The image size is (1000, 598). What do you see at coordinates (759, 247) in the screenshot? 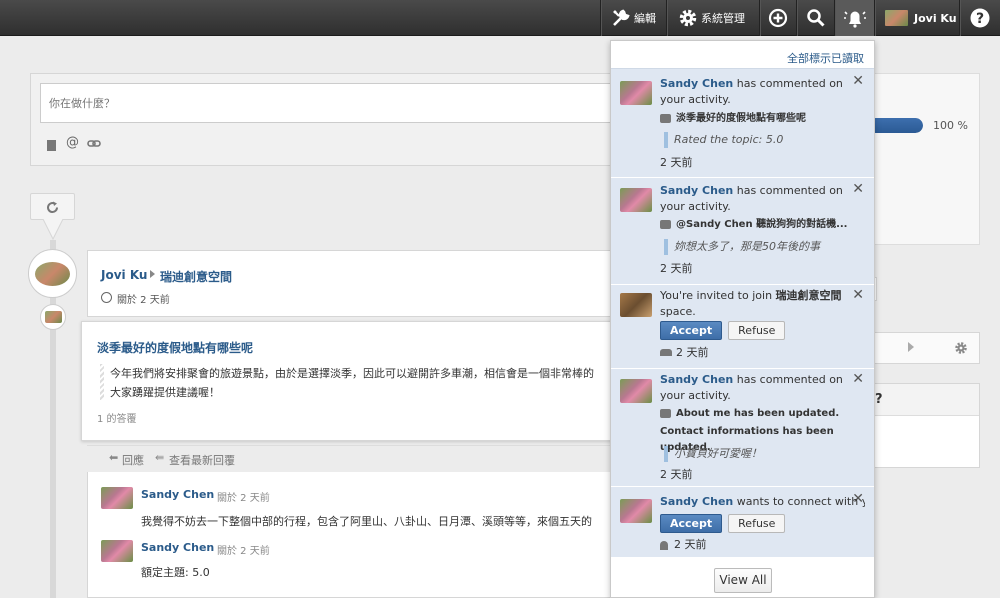
I see `notification-quote: 妳想太多了，那是50年後的事` at bounding box center [759, 247].